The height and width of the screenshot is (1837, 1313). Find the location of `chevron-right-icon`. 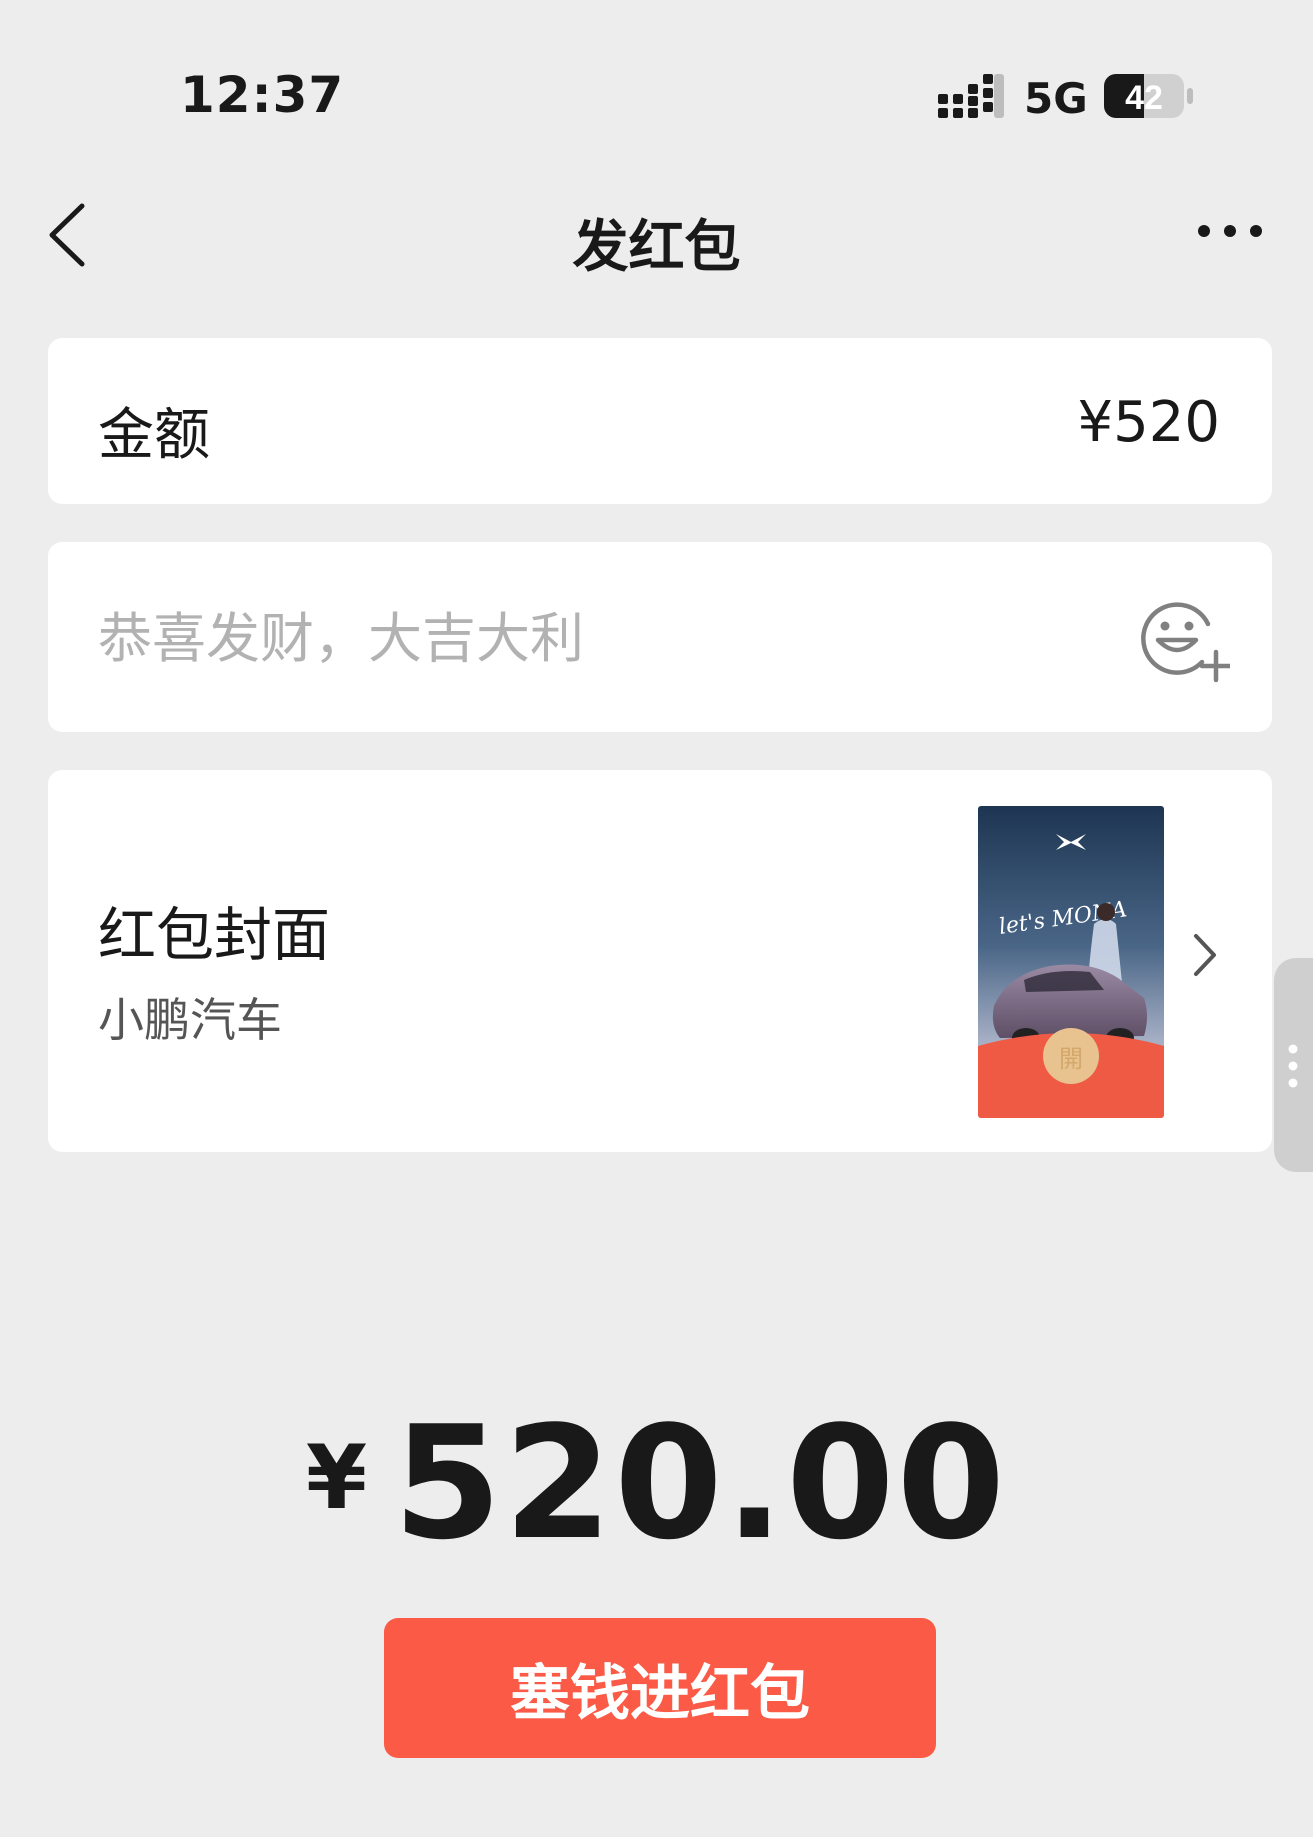

chevron-right-icon is located at coordinates (1205, 955).